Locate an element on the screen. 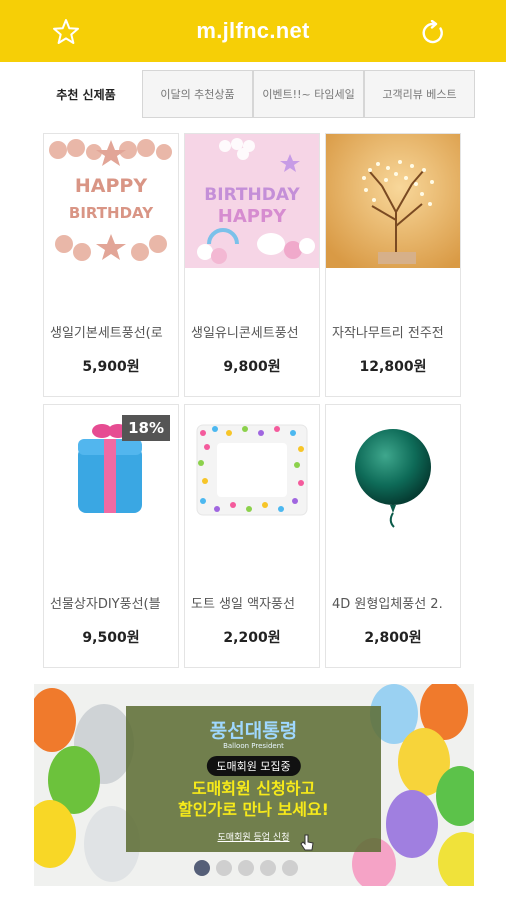 Image resolution: width=506 pixels, height=900 pixels. product-price: 2,200원 is located at coordinates (252, 638).